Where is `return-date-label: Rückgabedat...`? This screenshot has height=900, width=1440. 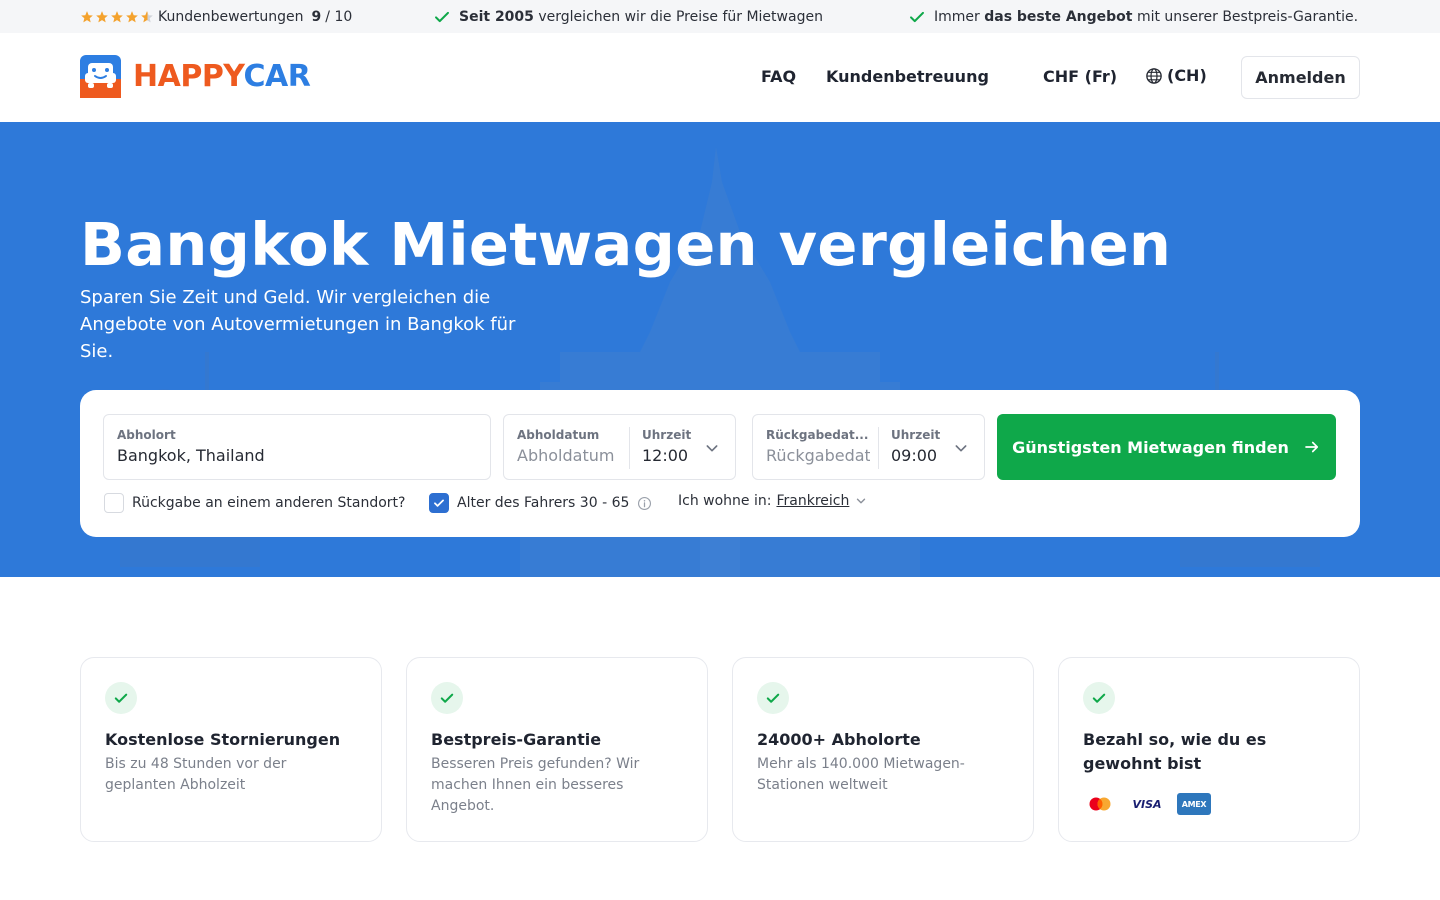
return-date-label: Rückgabedat... is located at coordinates (817, 435).